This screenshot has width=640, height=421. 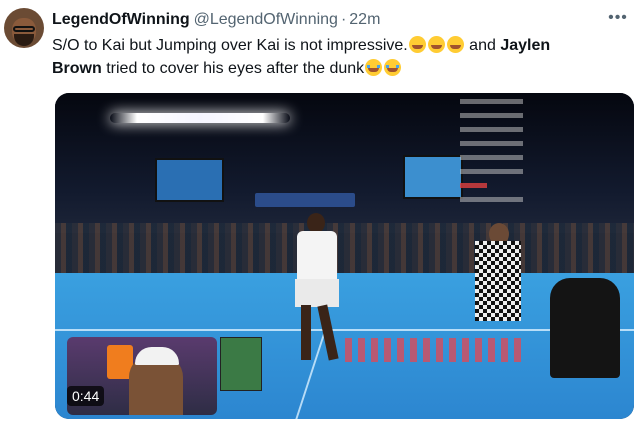 I want to click on arena-banner, so click(x=305, y=200).